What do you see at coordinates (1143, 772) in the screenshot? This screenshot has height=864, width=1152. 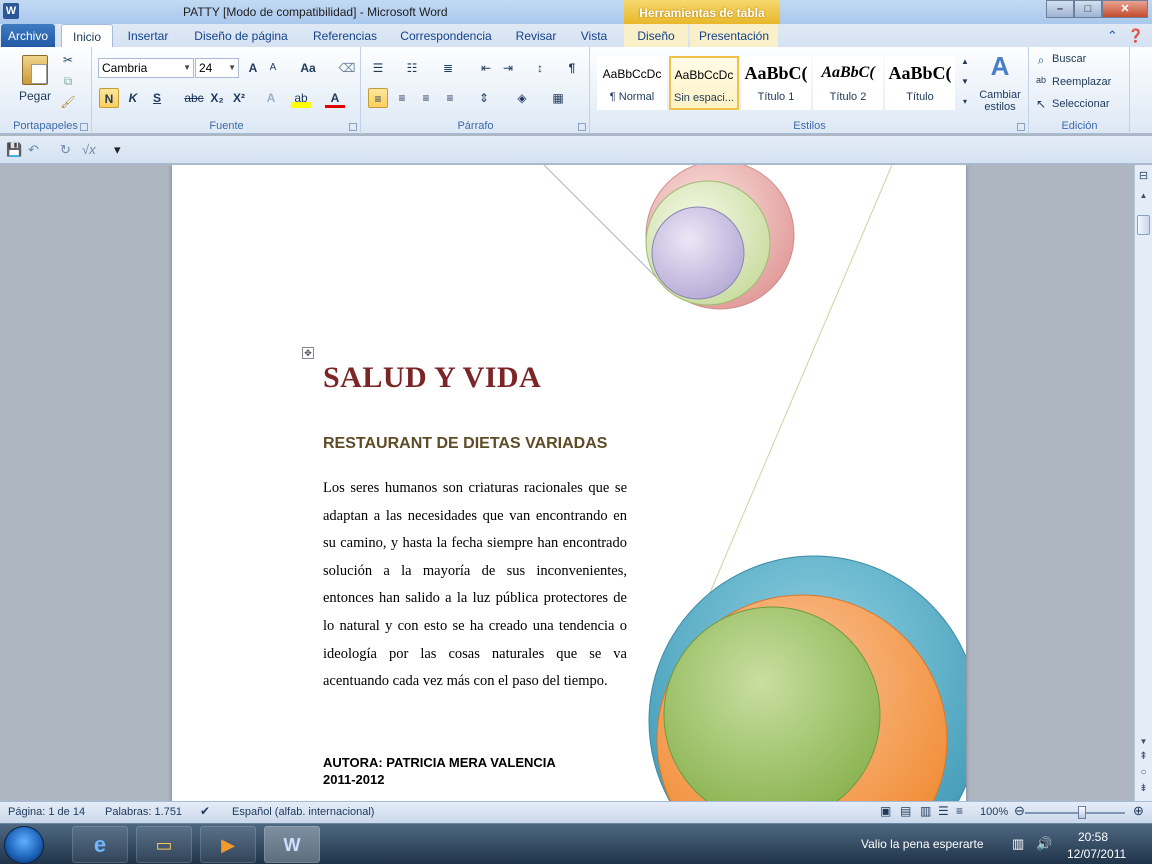 I see `browse-object-icon: ○` at bounding box center [1143, 772].